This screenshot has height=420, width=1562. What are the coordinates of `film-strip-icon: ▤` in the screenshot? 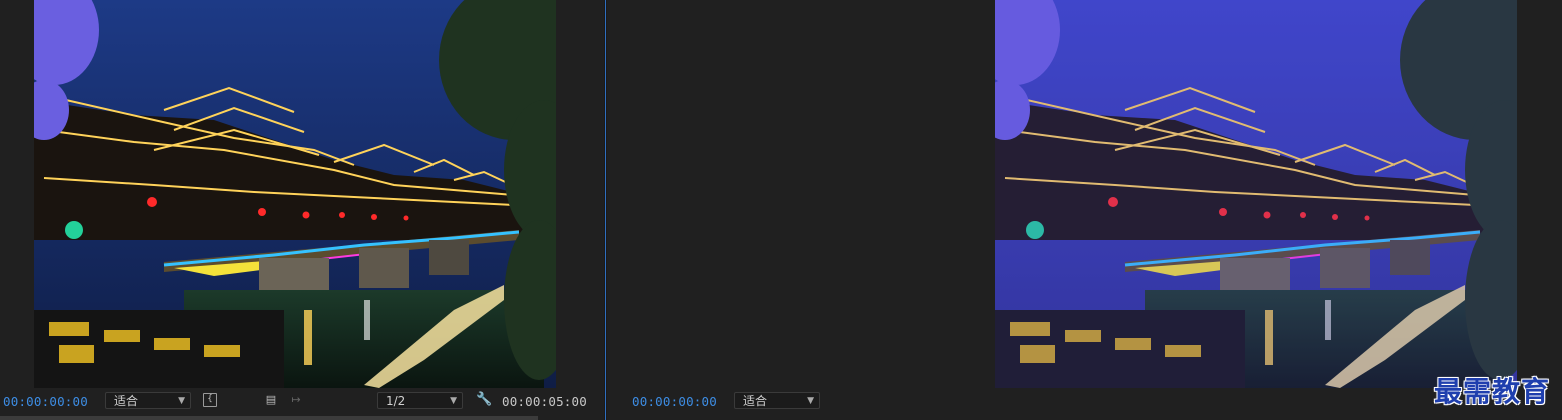 It's located at (271, 400).